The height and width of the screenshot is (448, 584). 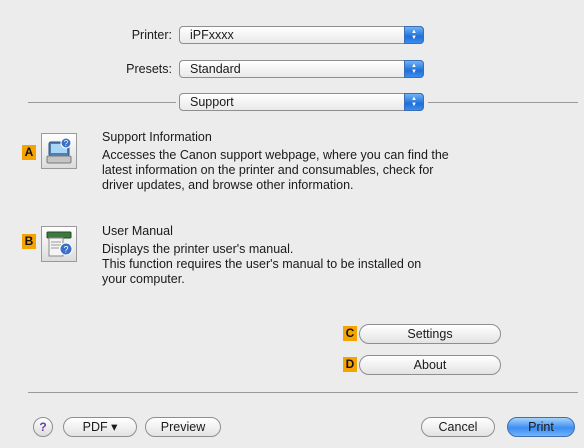 What do you see at coordinates (157, 137) in the screenshot?
I see `support-information-title: Support Information` at bounding box center [157, 137].